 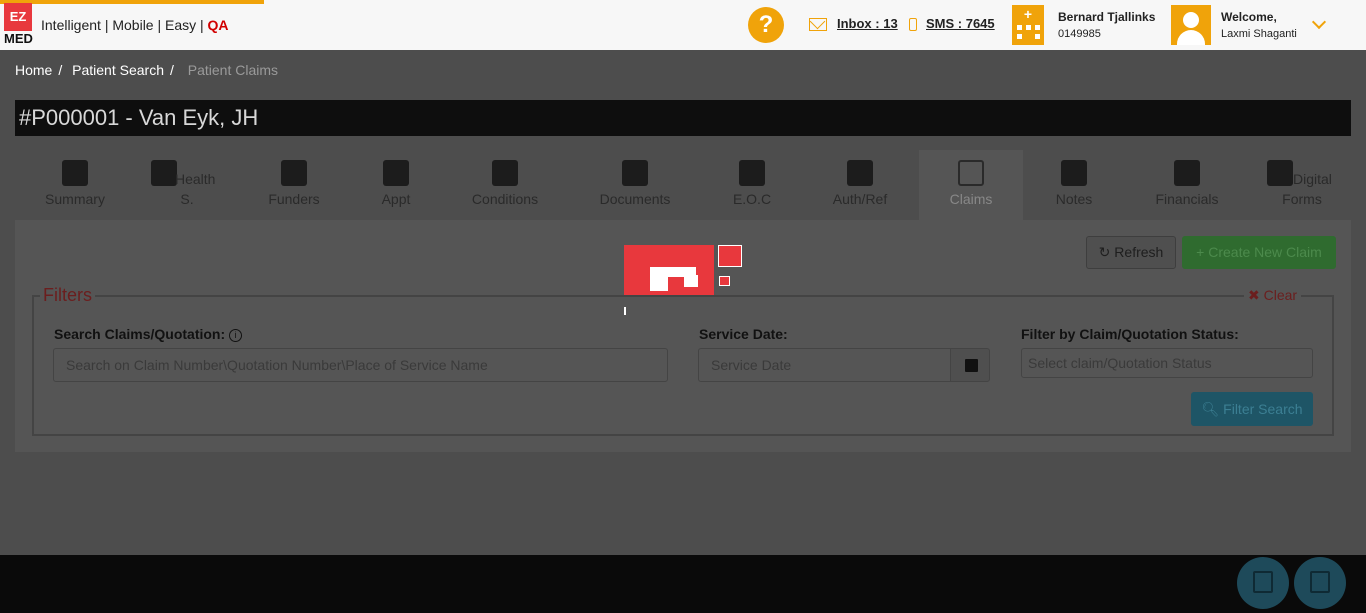 What do you see at coordinates (683, 584) in the screenshot?
I see `footer-bar` at bounding box center [683, 584].